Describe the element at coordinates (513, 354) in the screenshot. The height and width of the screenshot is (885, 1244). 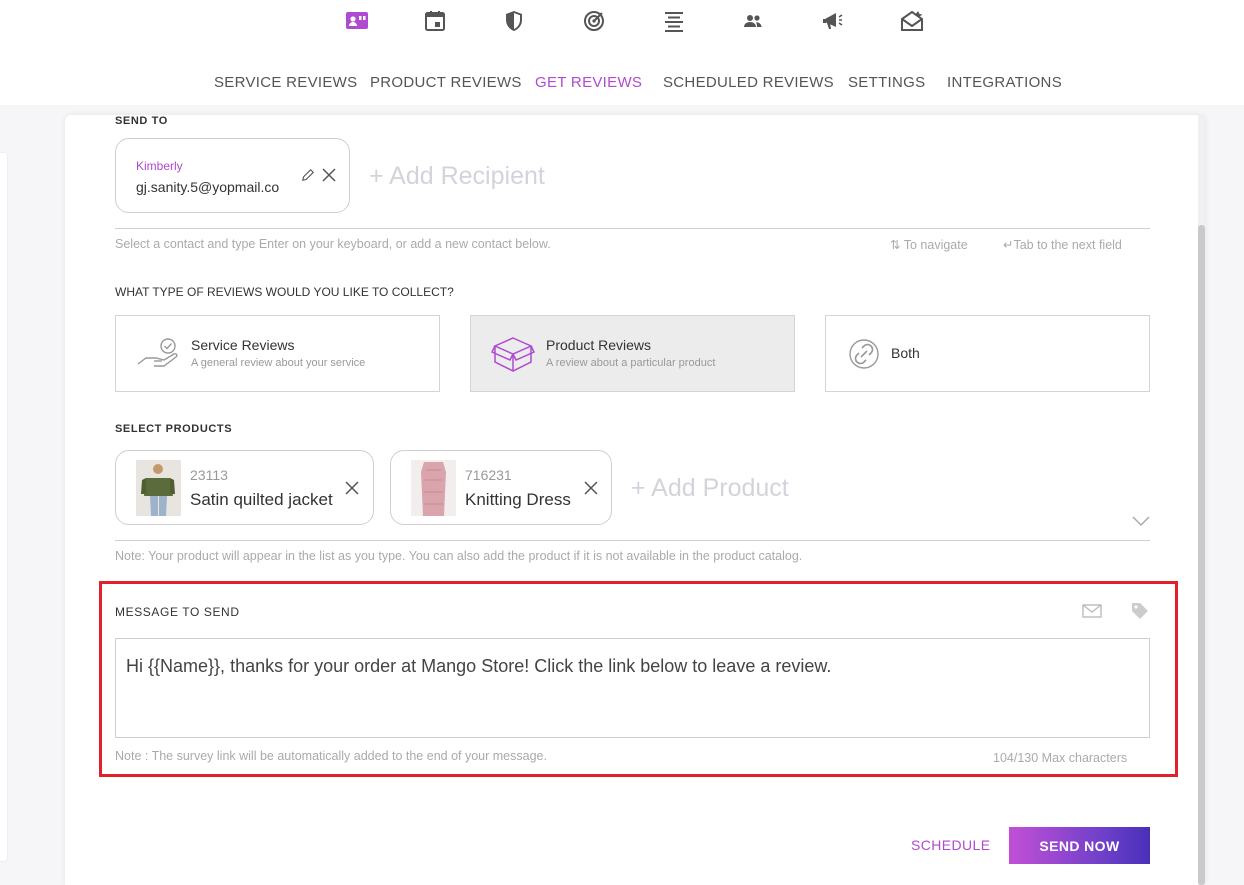
I see `box-icon` at that location.